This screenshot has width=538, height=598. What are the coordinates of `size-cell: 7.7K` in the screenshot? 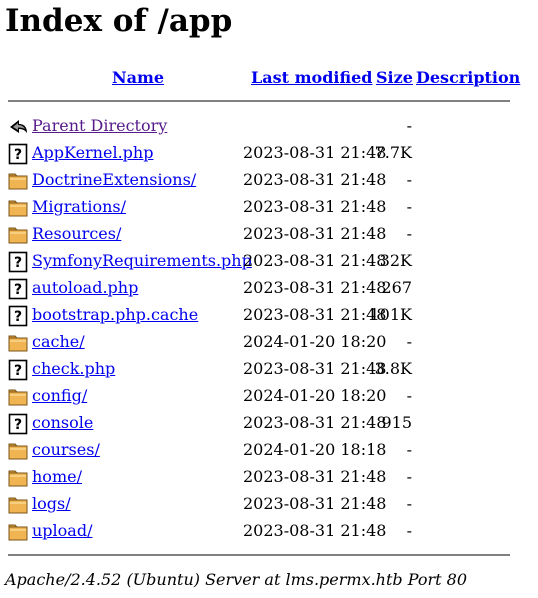 It's located at (393, 152).